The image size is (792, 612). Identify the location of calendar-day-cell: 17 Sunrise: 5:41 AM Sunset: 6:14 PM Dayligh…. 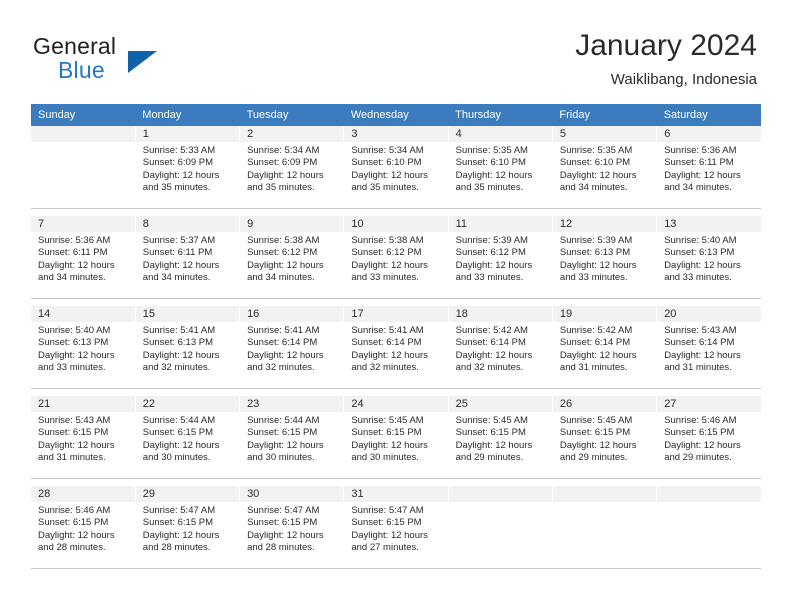
(396, 347).